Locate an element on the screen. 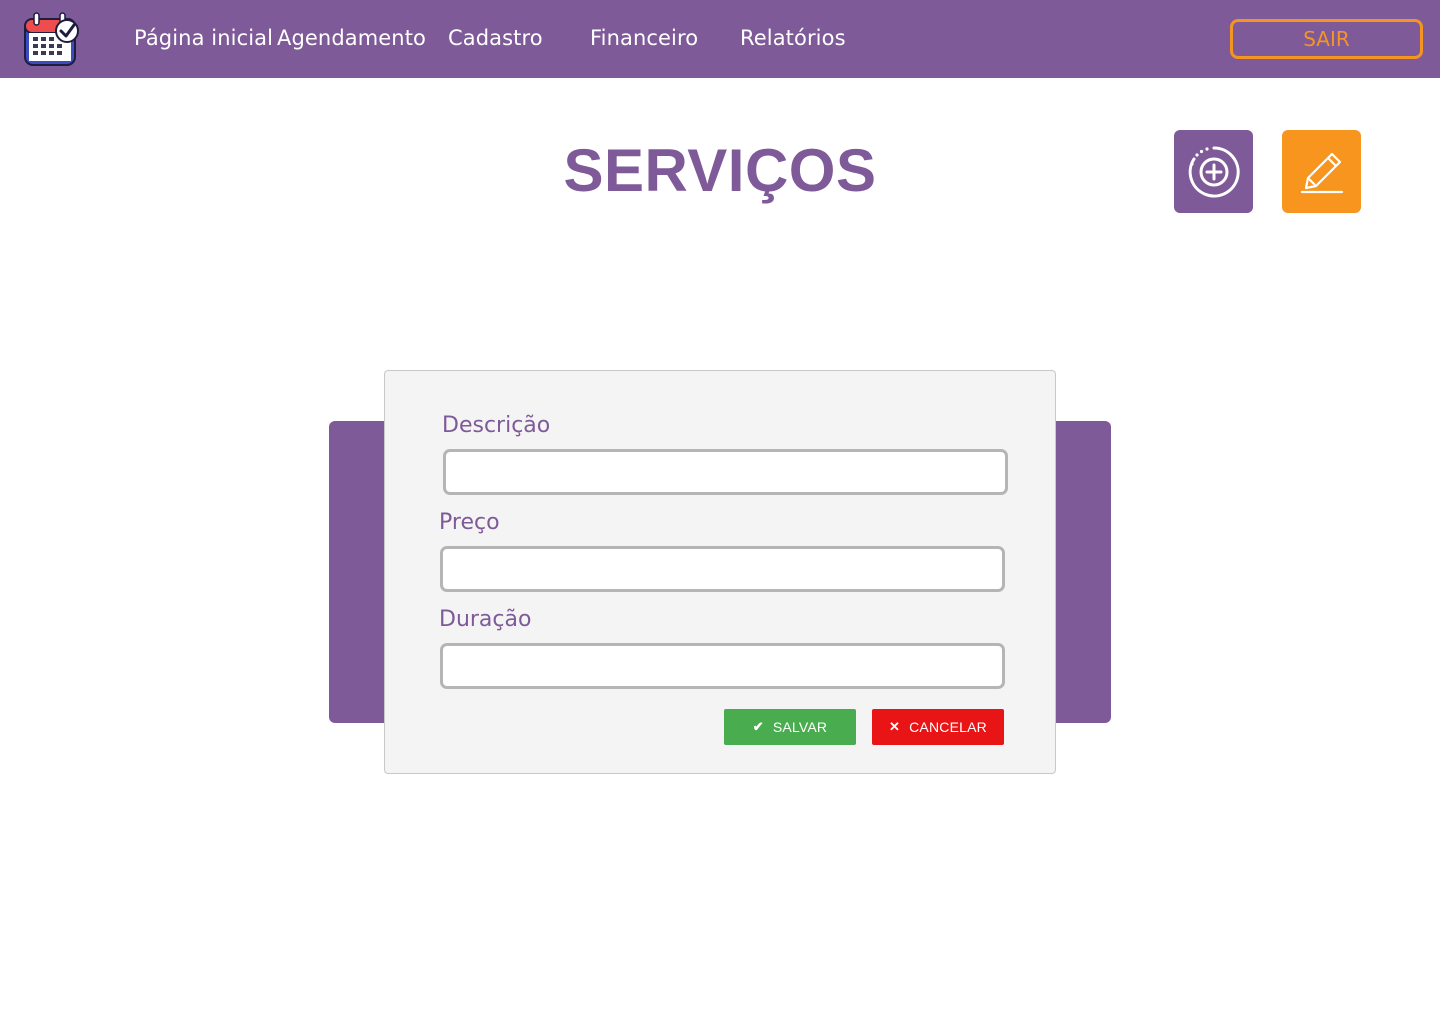 The height and width of the screenshot is (1024, 1440). logout-button: SAIR is located at coordinates (1326, 39).